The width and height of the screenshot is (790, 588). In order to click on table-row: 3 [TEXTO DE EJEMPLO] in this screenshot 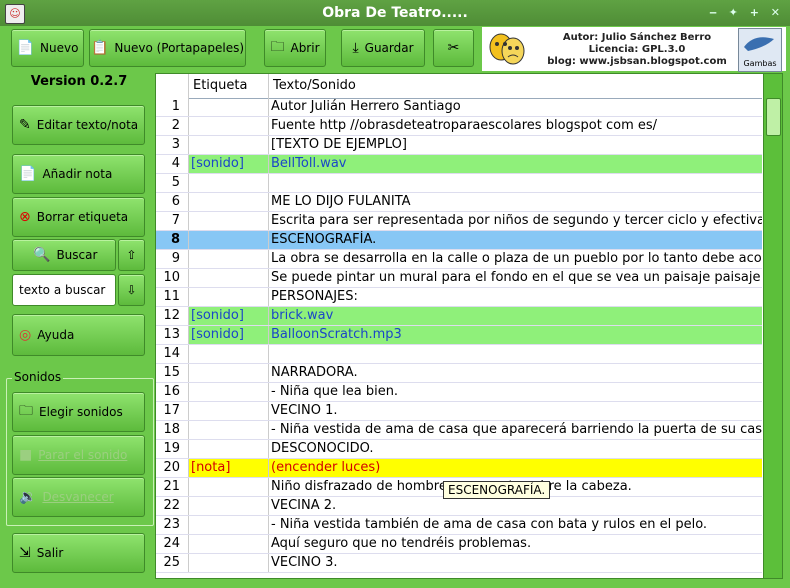, I will do `click(459, 145)`.